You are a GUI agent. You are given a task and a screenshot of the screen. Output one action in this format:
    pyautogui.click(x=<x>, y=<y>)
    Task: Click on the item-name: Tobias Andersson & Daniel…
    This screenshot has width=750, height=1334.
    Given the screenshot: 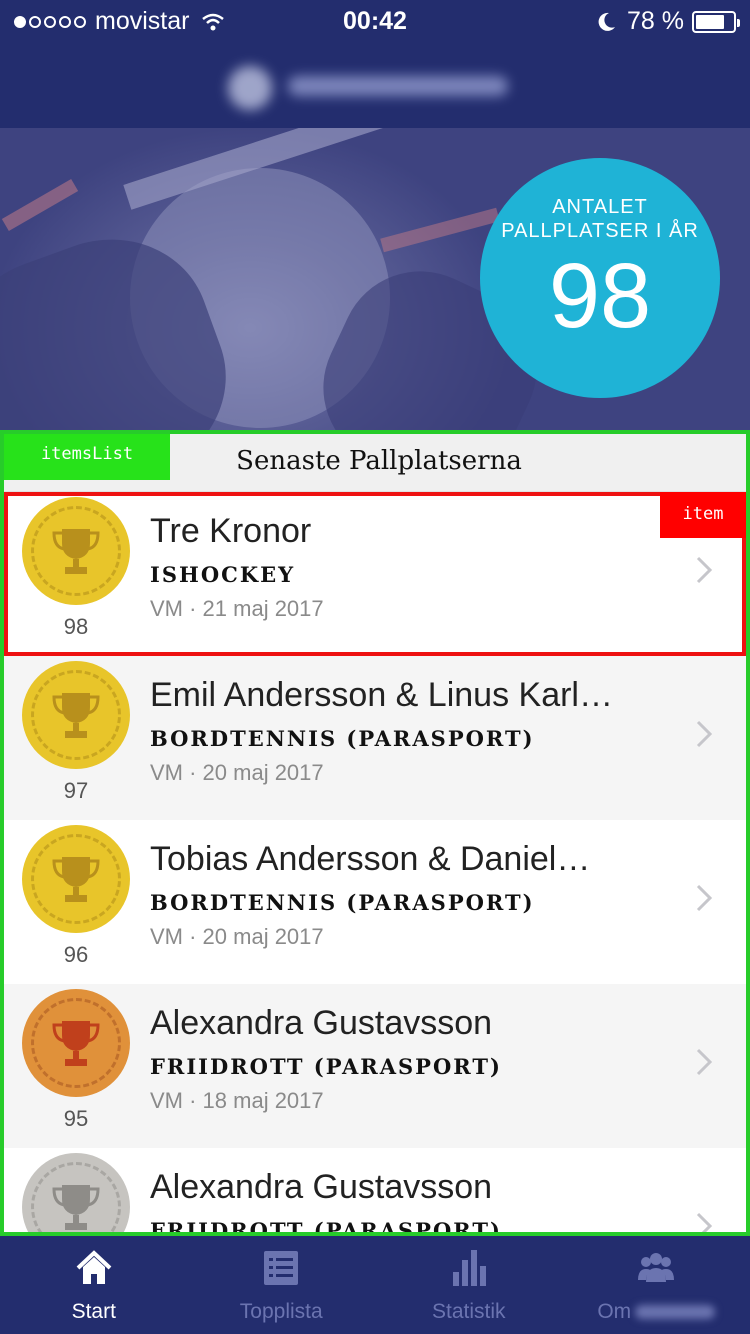 What is the action you would take?
    pyautogui.click(x=370, y=859)
    